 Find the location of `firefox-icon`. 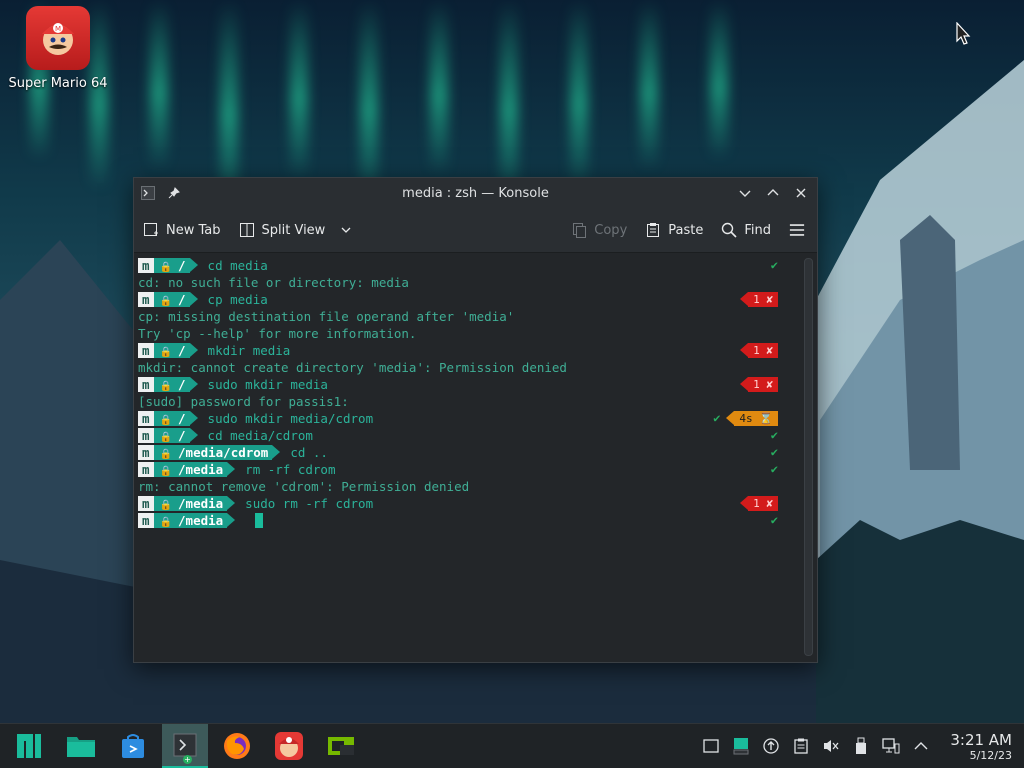

firefox-icon is located at coordinates (237, 746).